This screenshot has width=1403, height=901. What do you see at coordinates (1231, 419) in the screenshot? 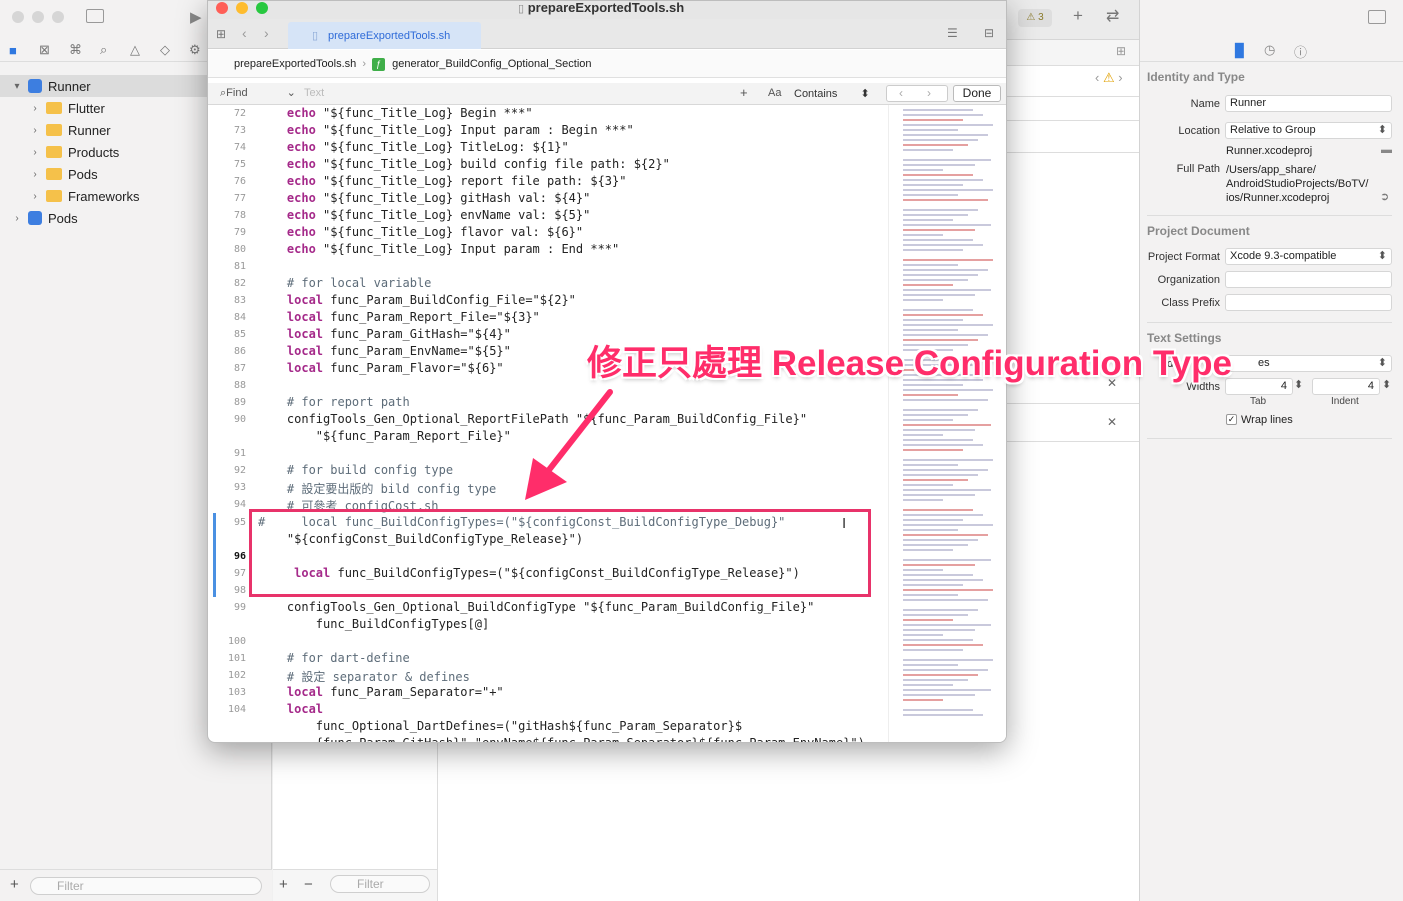
I see `wrap-lines-checkbox: ✓` at bounding box center [1231, 419].